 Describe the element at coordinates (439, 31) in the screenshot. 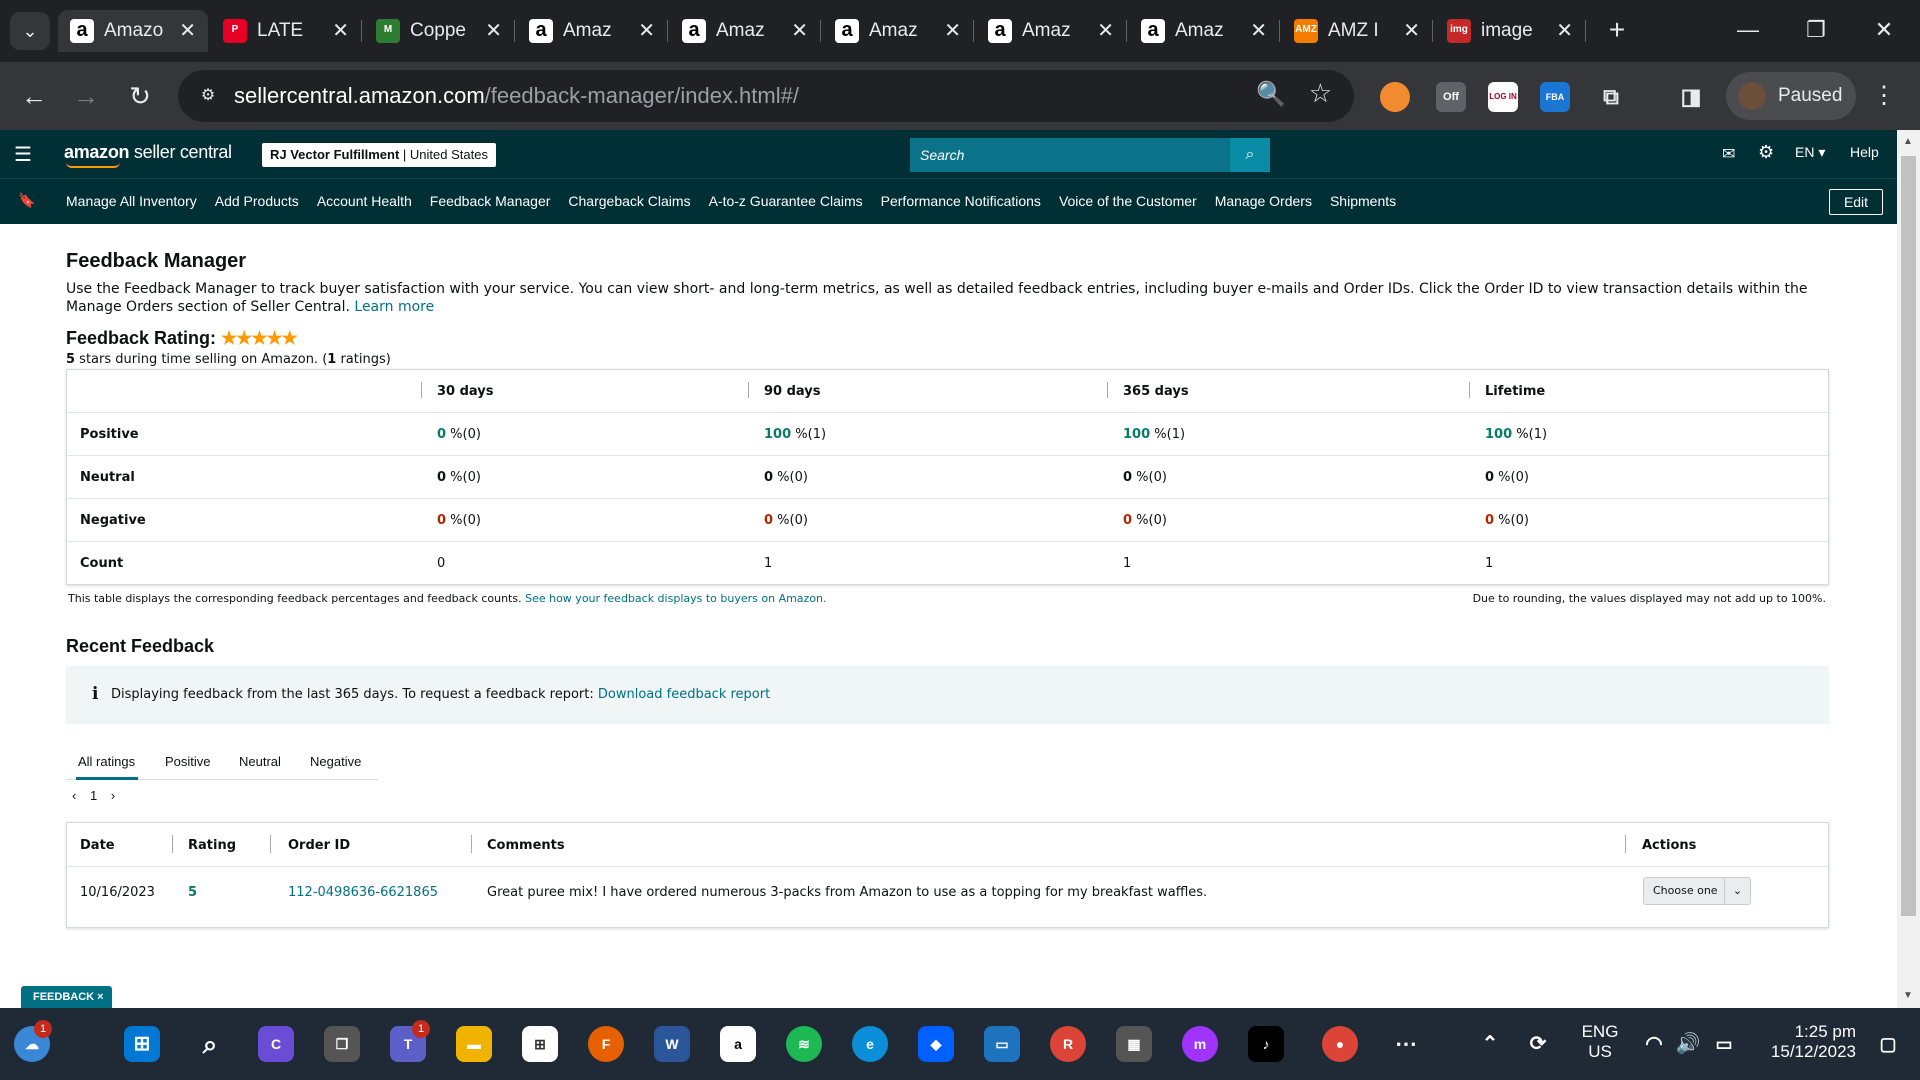

I see `browser-tab-2: M Coppe ✕` at that location.